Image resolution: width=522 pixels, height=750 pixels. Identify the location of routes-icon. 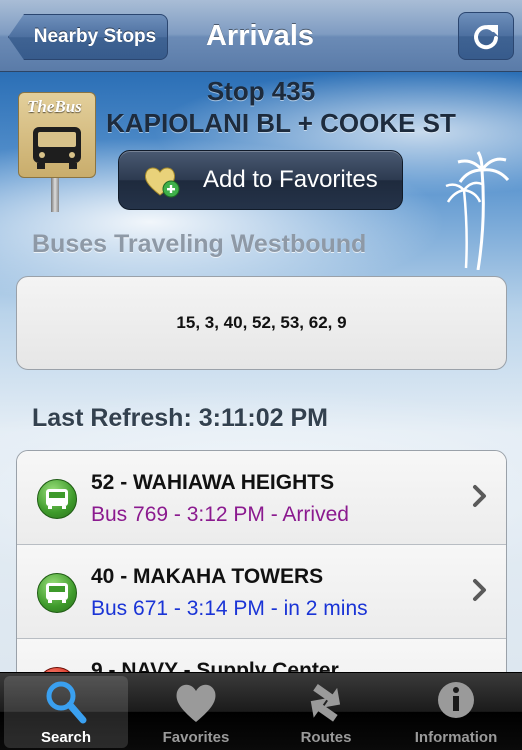
(325, 703).